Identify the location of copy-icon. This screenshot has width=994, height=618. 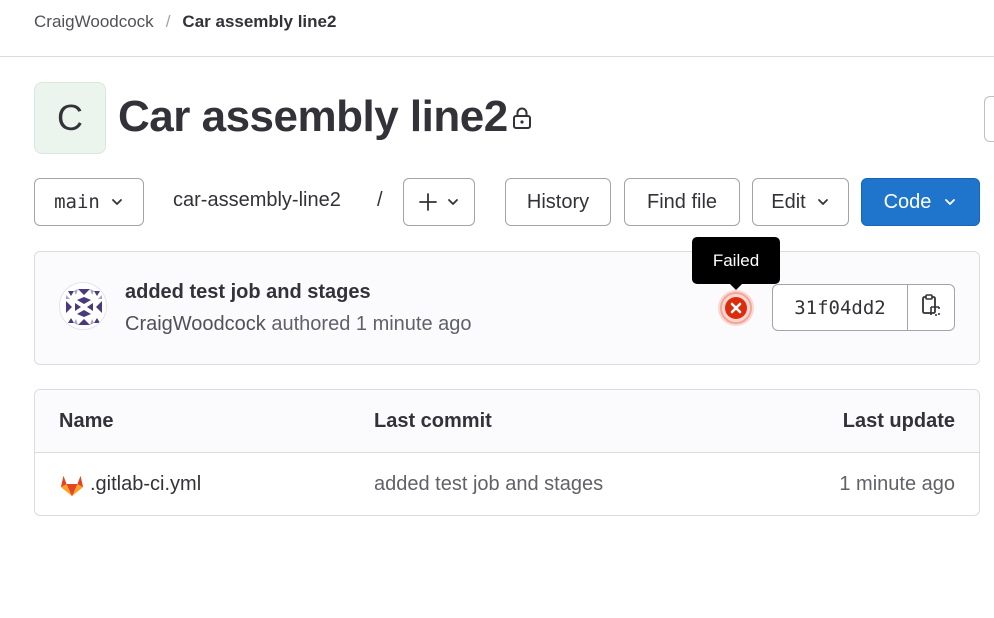
(931, 307).